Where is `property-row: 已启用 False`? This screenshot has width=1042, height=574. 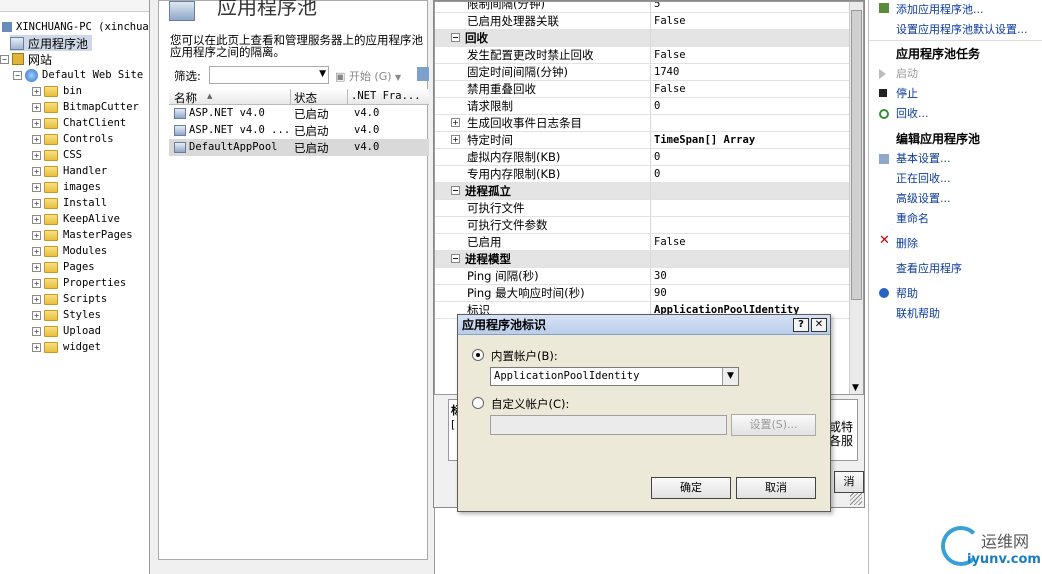
property-row: 已启用 False is located at coordinates (643, 242).